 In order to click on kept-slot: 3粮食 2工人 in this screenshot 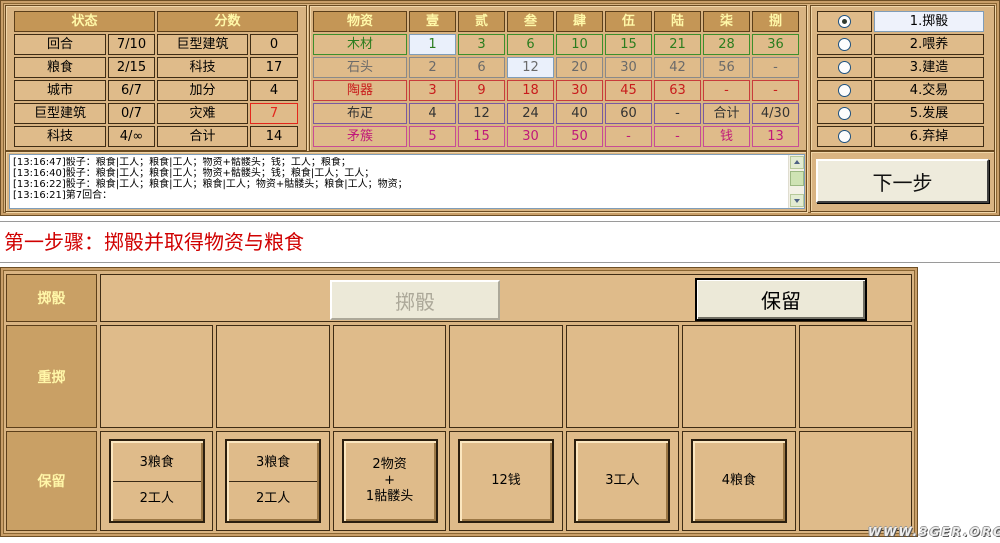, I will do `click(273, 481)`.